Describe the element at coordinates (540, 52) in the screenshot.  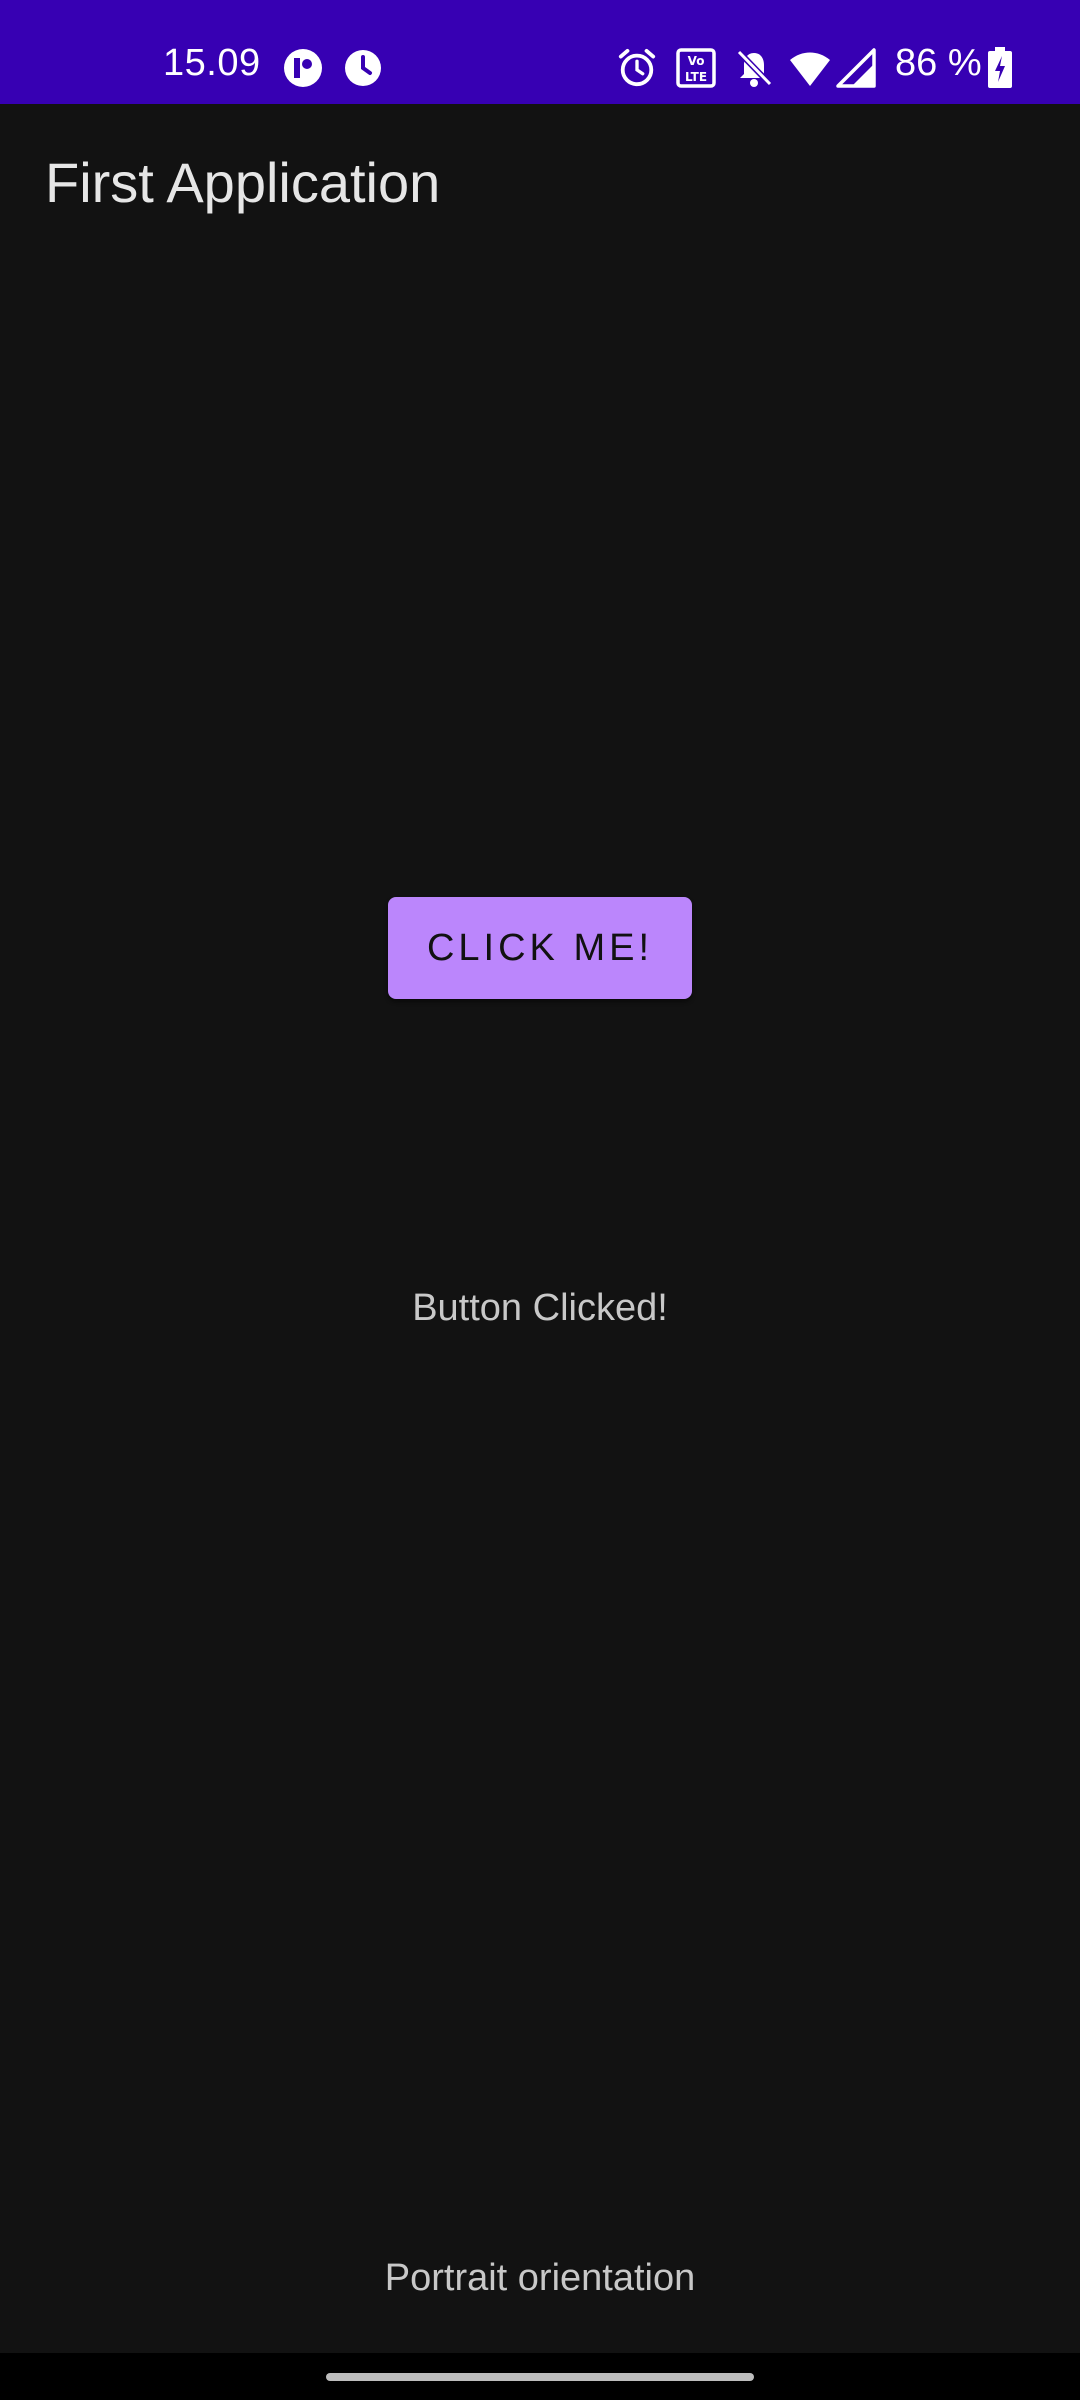
I see `status-bar: 15.09 Vo LTE 86 %` at that location.